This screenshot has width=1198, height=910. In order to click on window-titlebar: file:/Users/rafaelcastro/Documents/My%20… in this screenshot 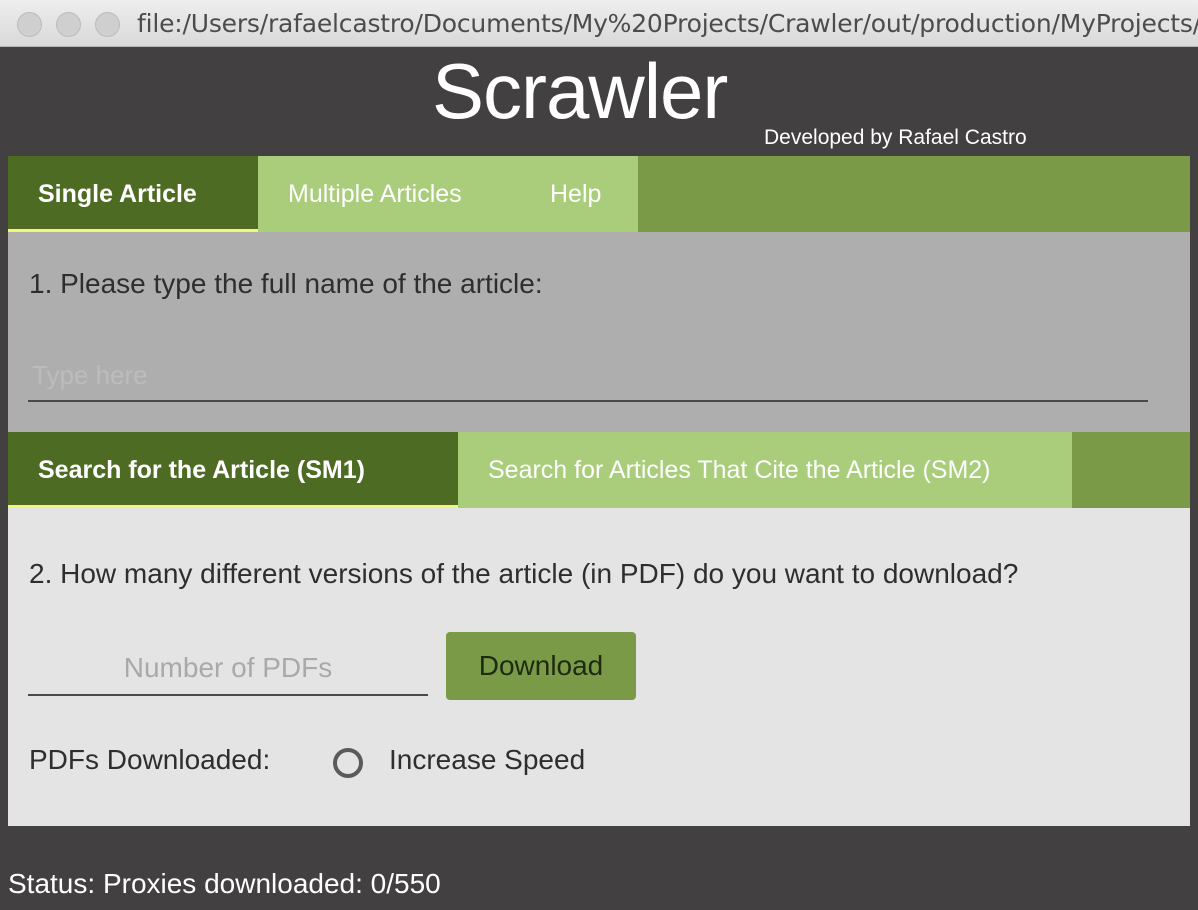, I will do `click(599, 23)`.